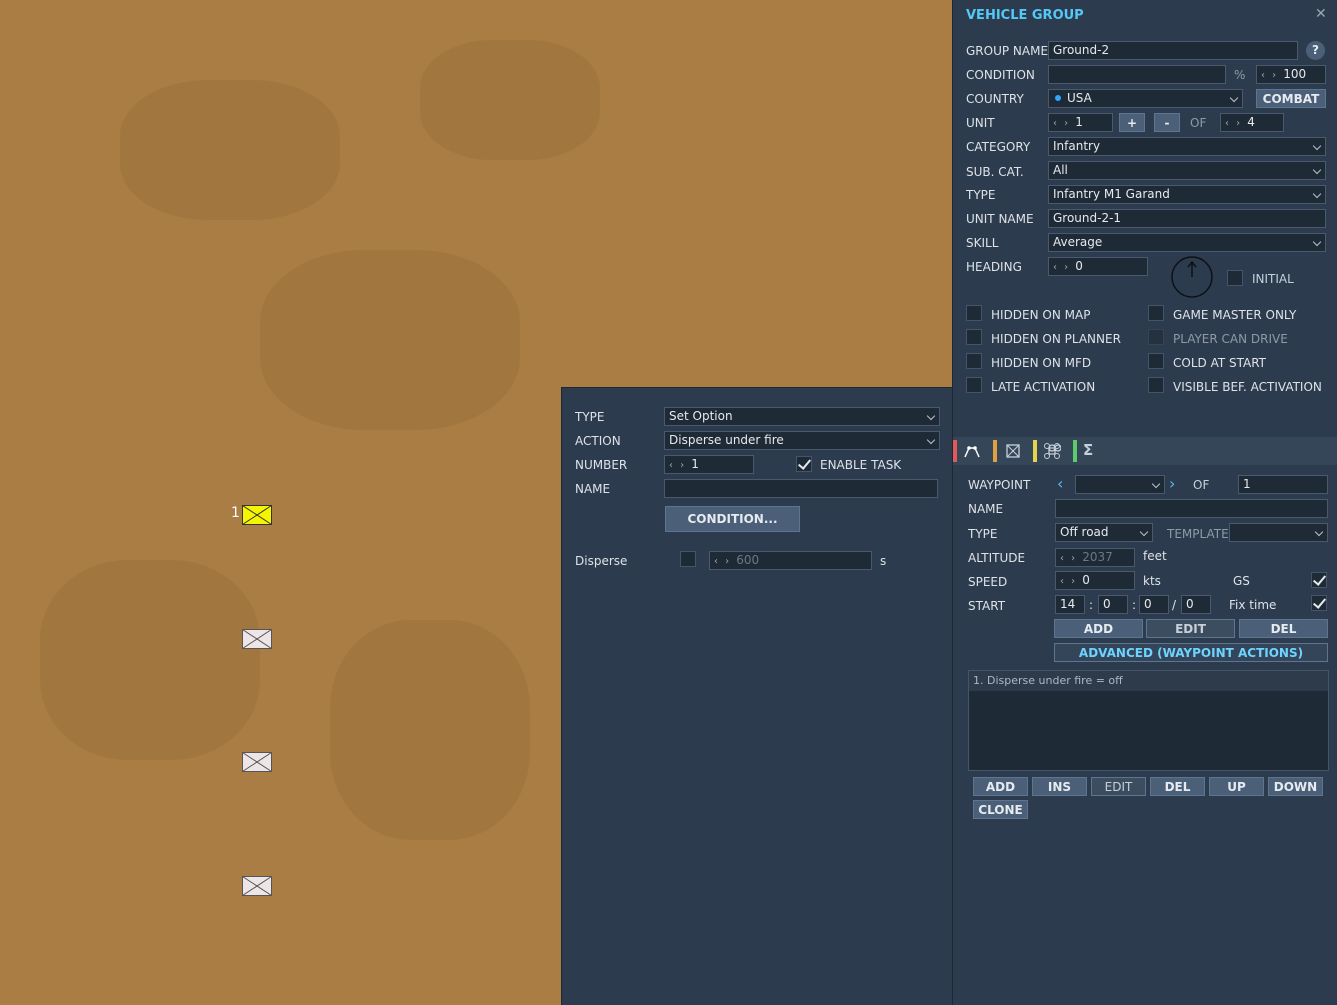 This screenshot has width=1337, height=1005. I want to click on hidden-on-map-checkbox, so click(974, 313).